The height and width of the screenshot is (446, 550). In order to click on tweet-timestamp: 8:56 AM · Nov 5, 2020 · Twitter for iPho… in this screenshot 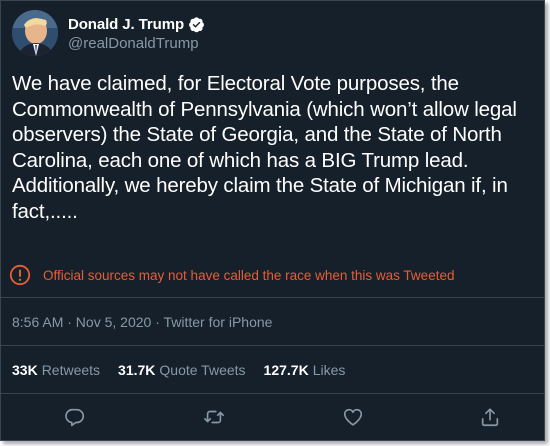, I will do `click(142, 322)`.